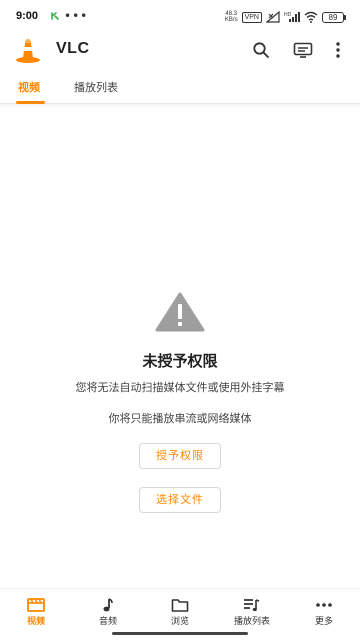  I want to click on top-tabs: 视频 播放列表, so click(180, 87).